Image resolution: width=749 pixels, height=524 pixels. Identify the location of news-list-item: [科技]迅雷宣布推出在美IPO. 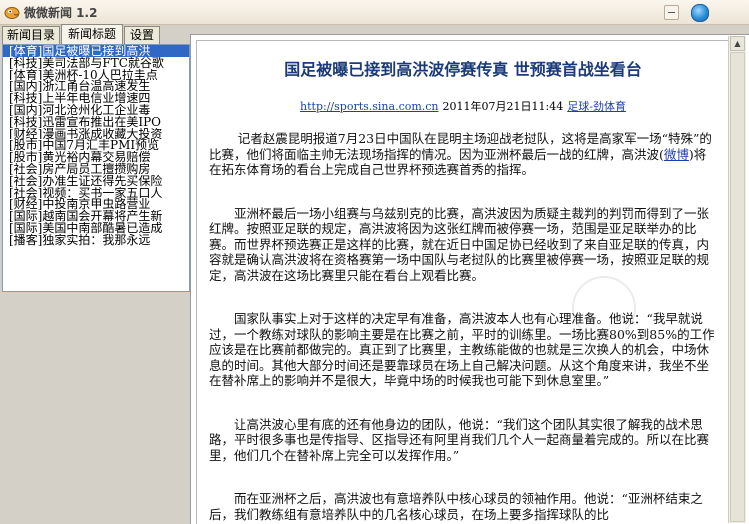
(96, 122).